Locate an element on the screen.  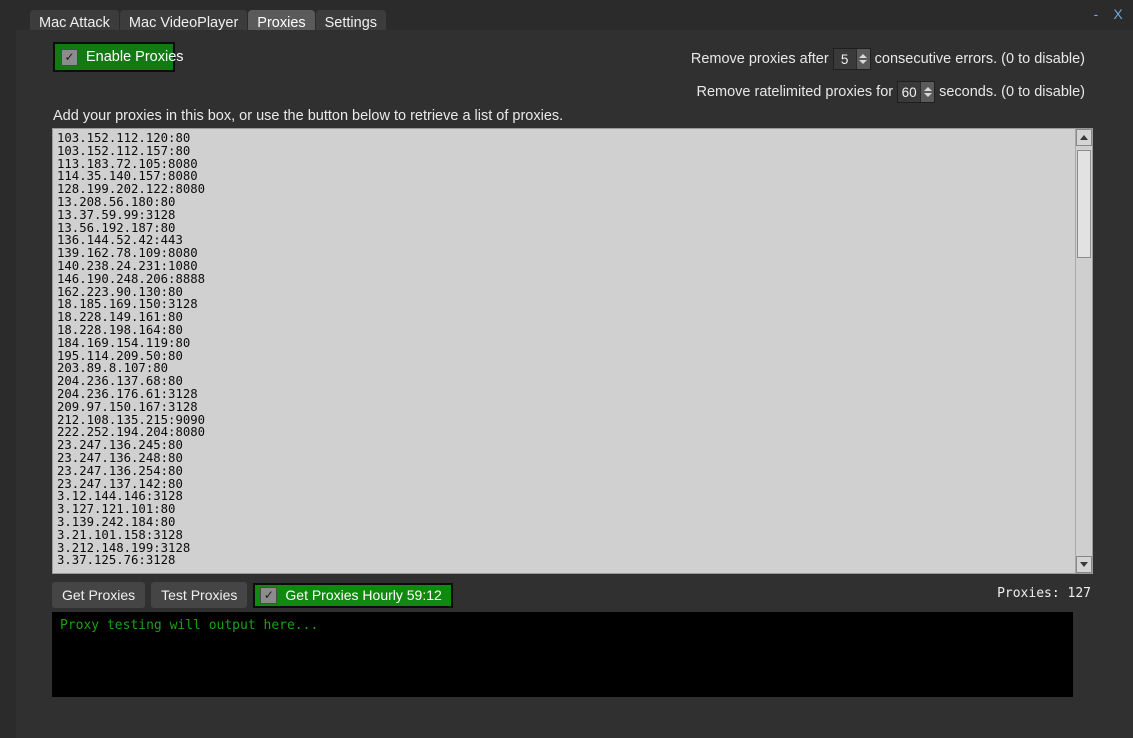
ratelimit-seconds-value: 60 is located at coordinates (909, 92).